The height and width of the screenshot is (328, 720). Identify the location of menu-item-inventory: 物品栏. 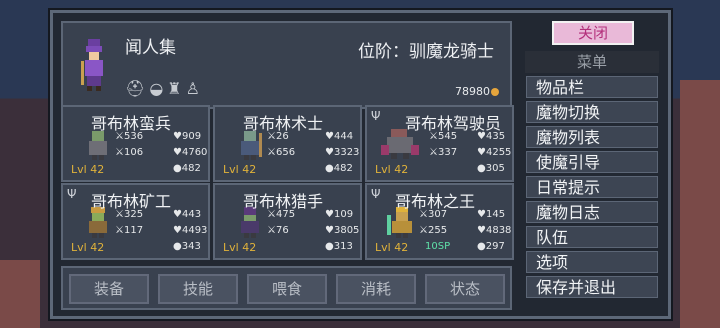
(592, 87).